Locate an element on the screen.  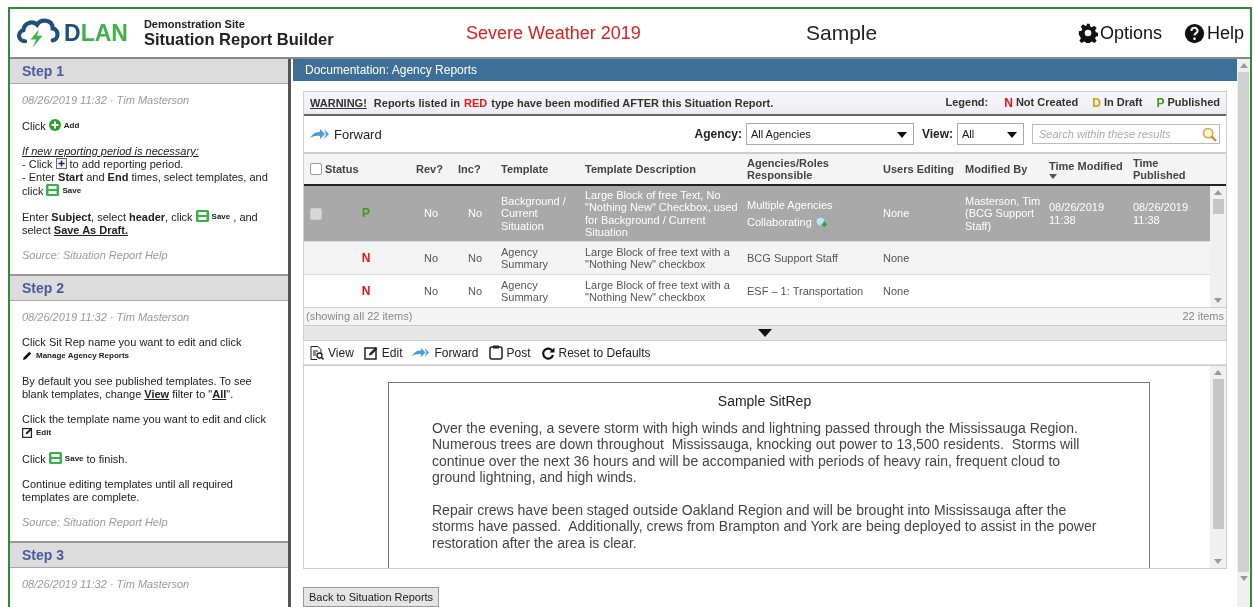
instruction-text: to add reporting period. is located at coordinates (126, 164).